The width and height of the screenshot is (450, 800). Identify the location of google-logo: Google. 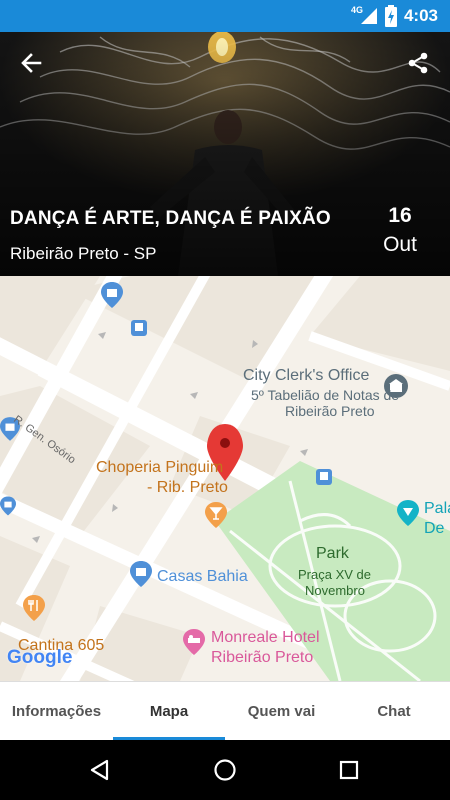
(40, 657).